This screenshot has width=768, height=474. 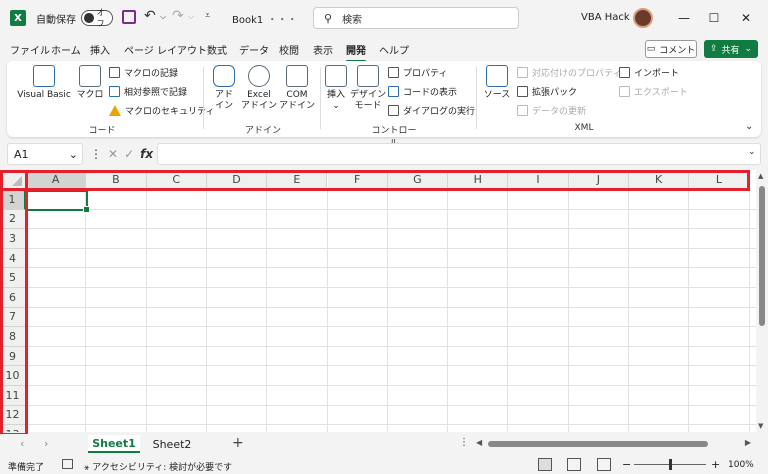 What do you see at coordinates (749, 126) in the screenshot?
I see `collapse-ribbon-icon: ⌄` at bounding box center [749, 126].